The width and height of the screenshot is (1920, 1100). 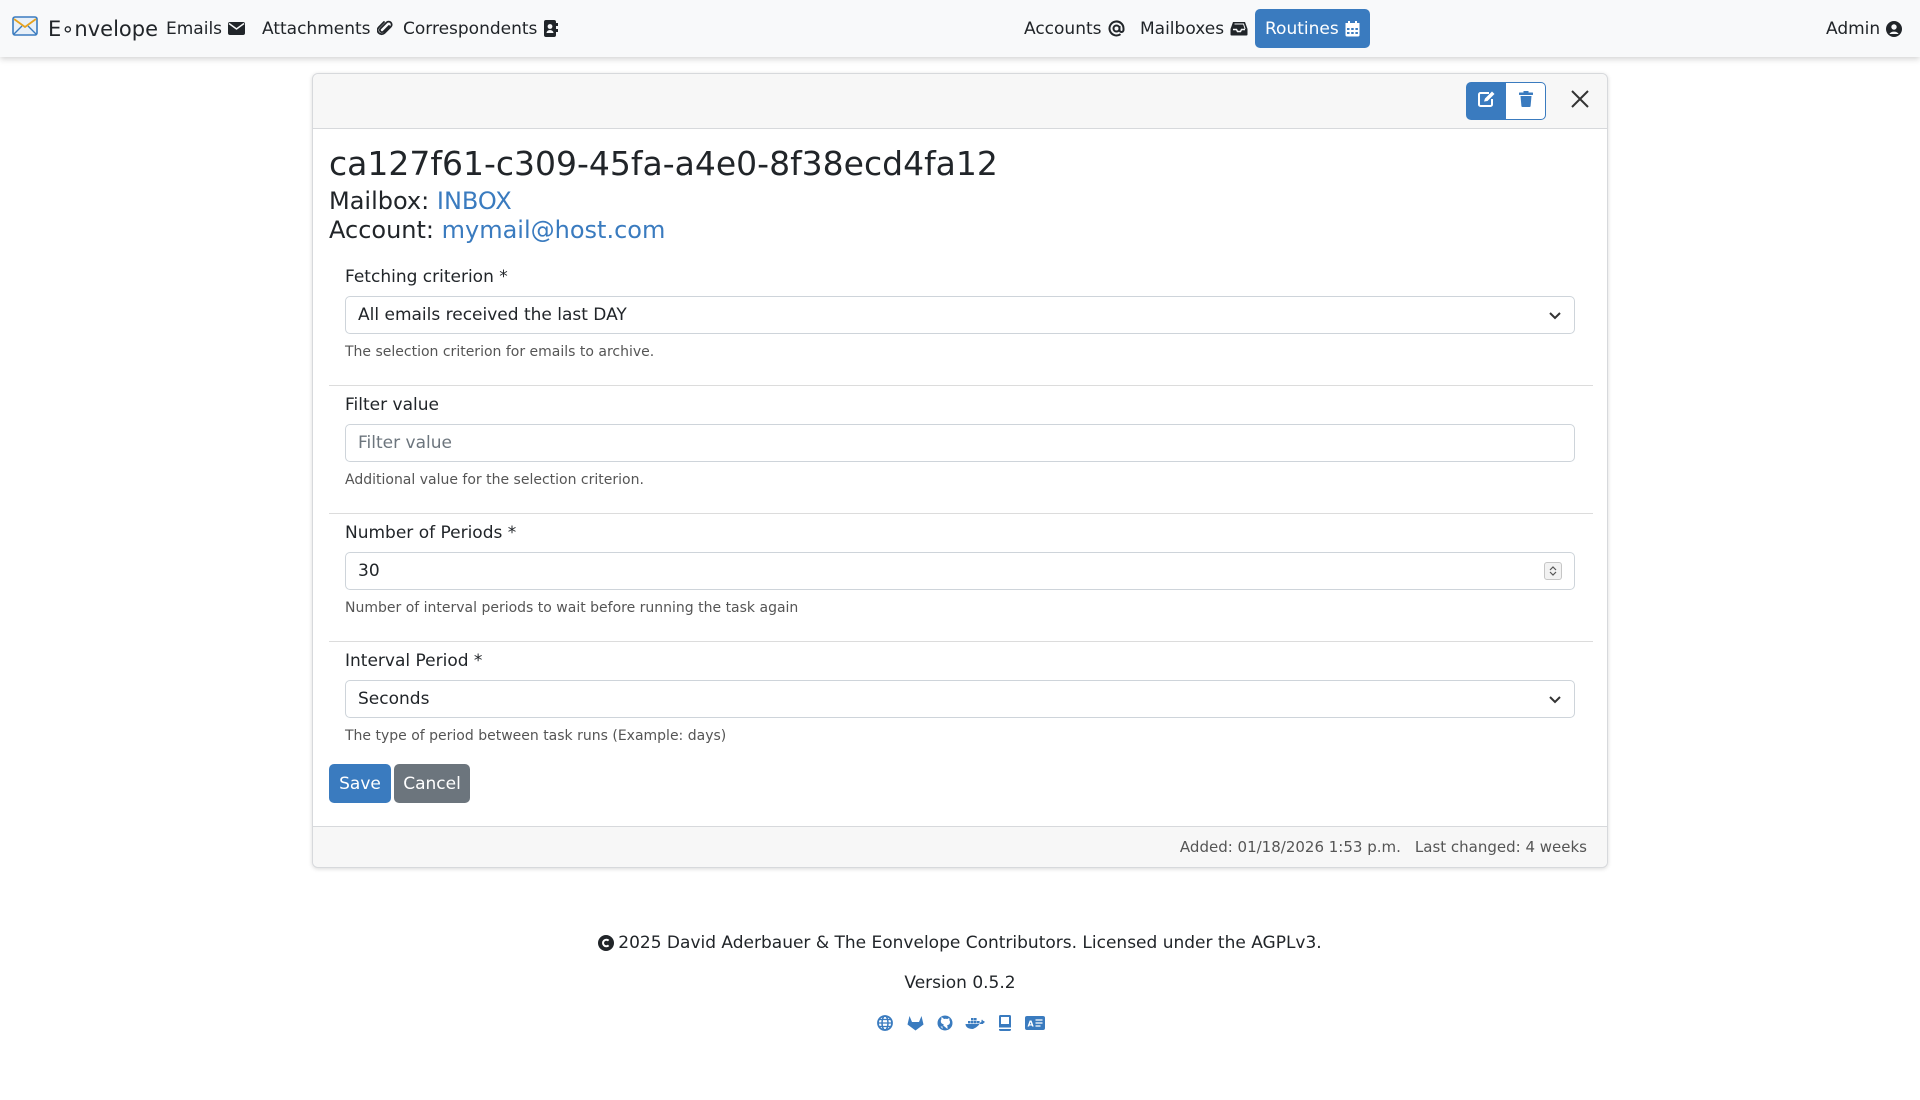 What do you see at coordinates (1352, 28) in the screenshot?
I see `calendar-icon` at bounding box center [1352, 28].